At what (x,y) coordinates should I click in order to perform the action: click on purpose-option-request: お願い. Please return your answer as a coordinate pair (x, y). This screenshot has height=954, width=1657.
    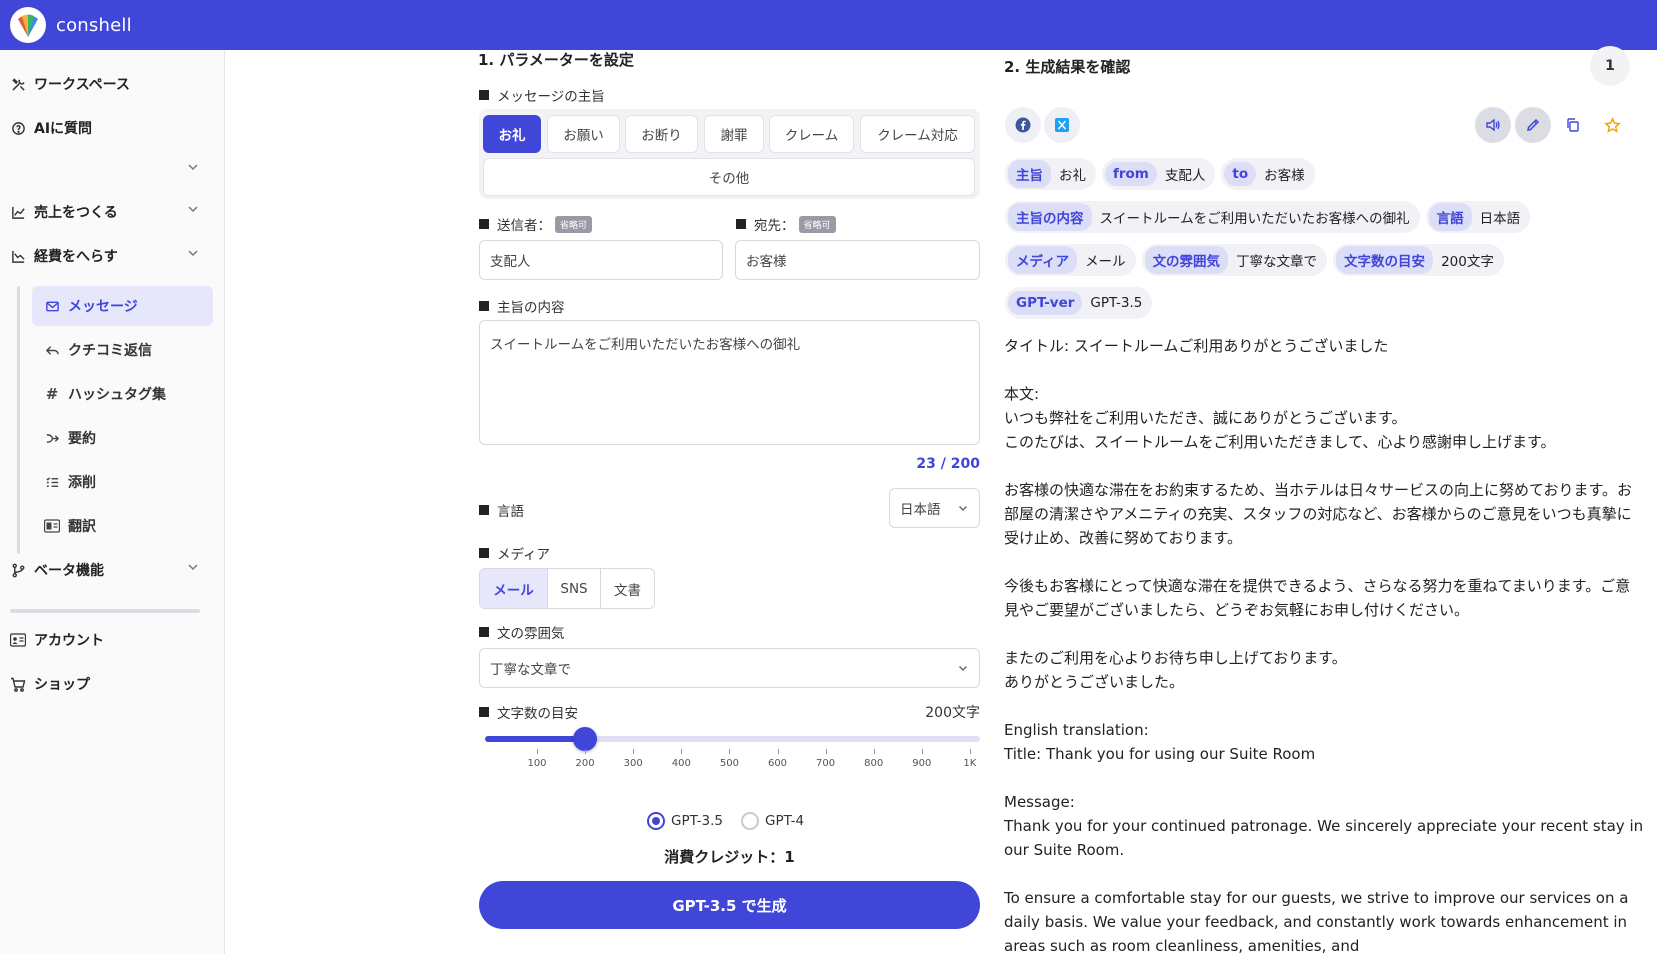
    Looking at the image, I should click on (583, 134).